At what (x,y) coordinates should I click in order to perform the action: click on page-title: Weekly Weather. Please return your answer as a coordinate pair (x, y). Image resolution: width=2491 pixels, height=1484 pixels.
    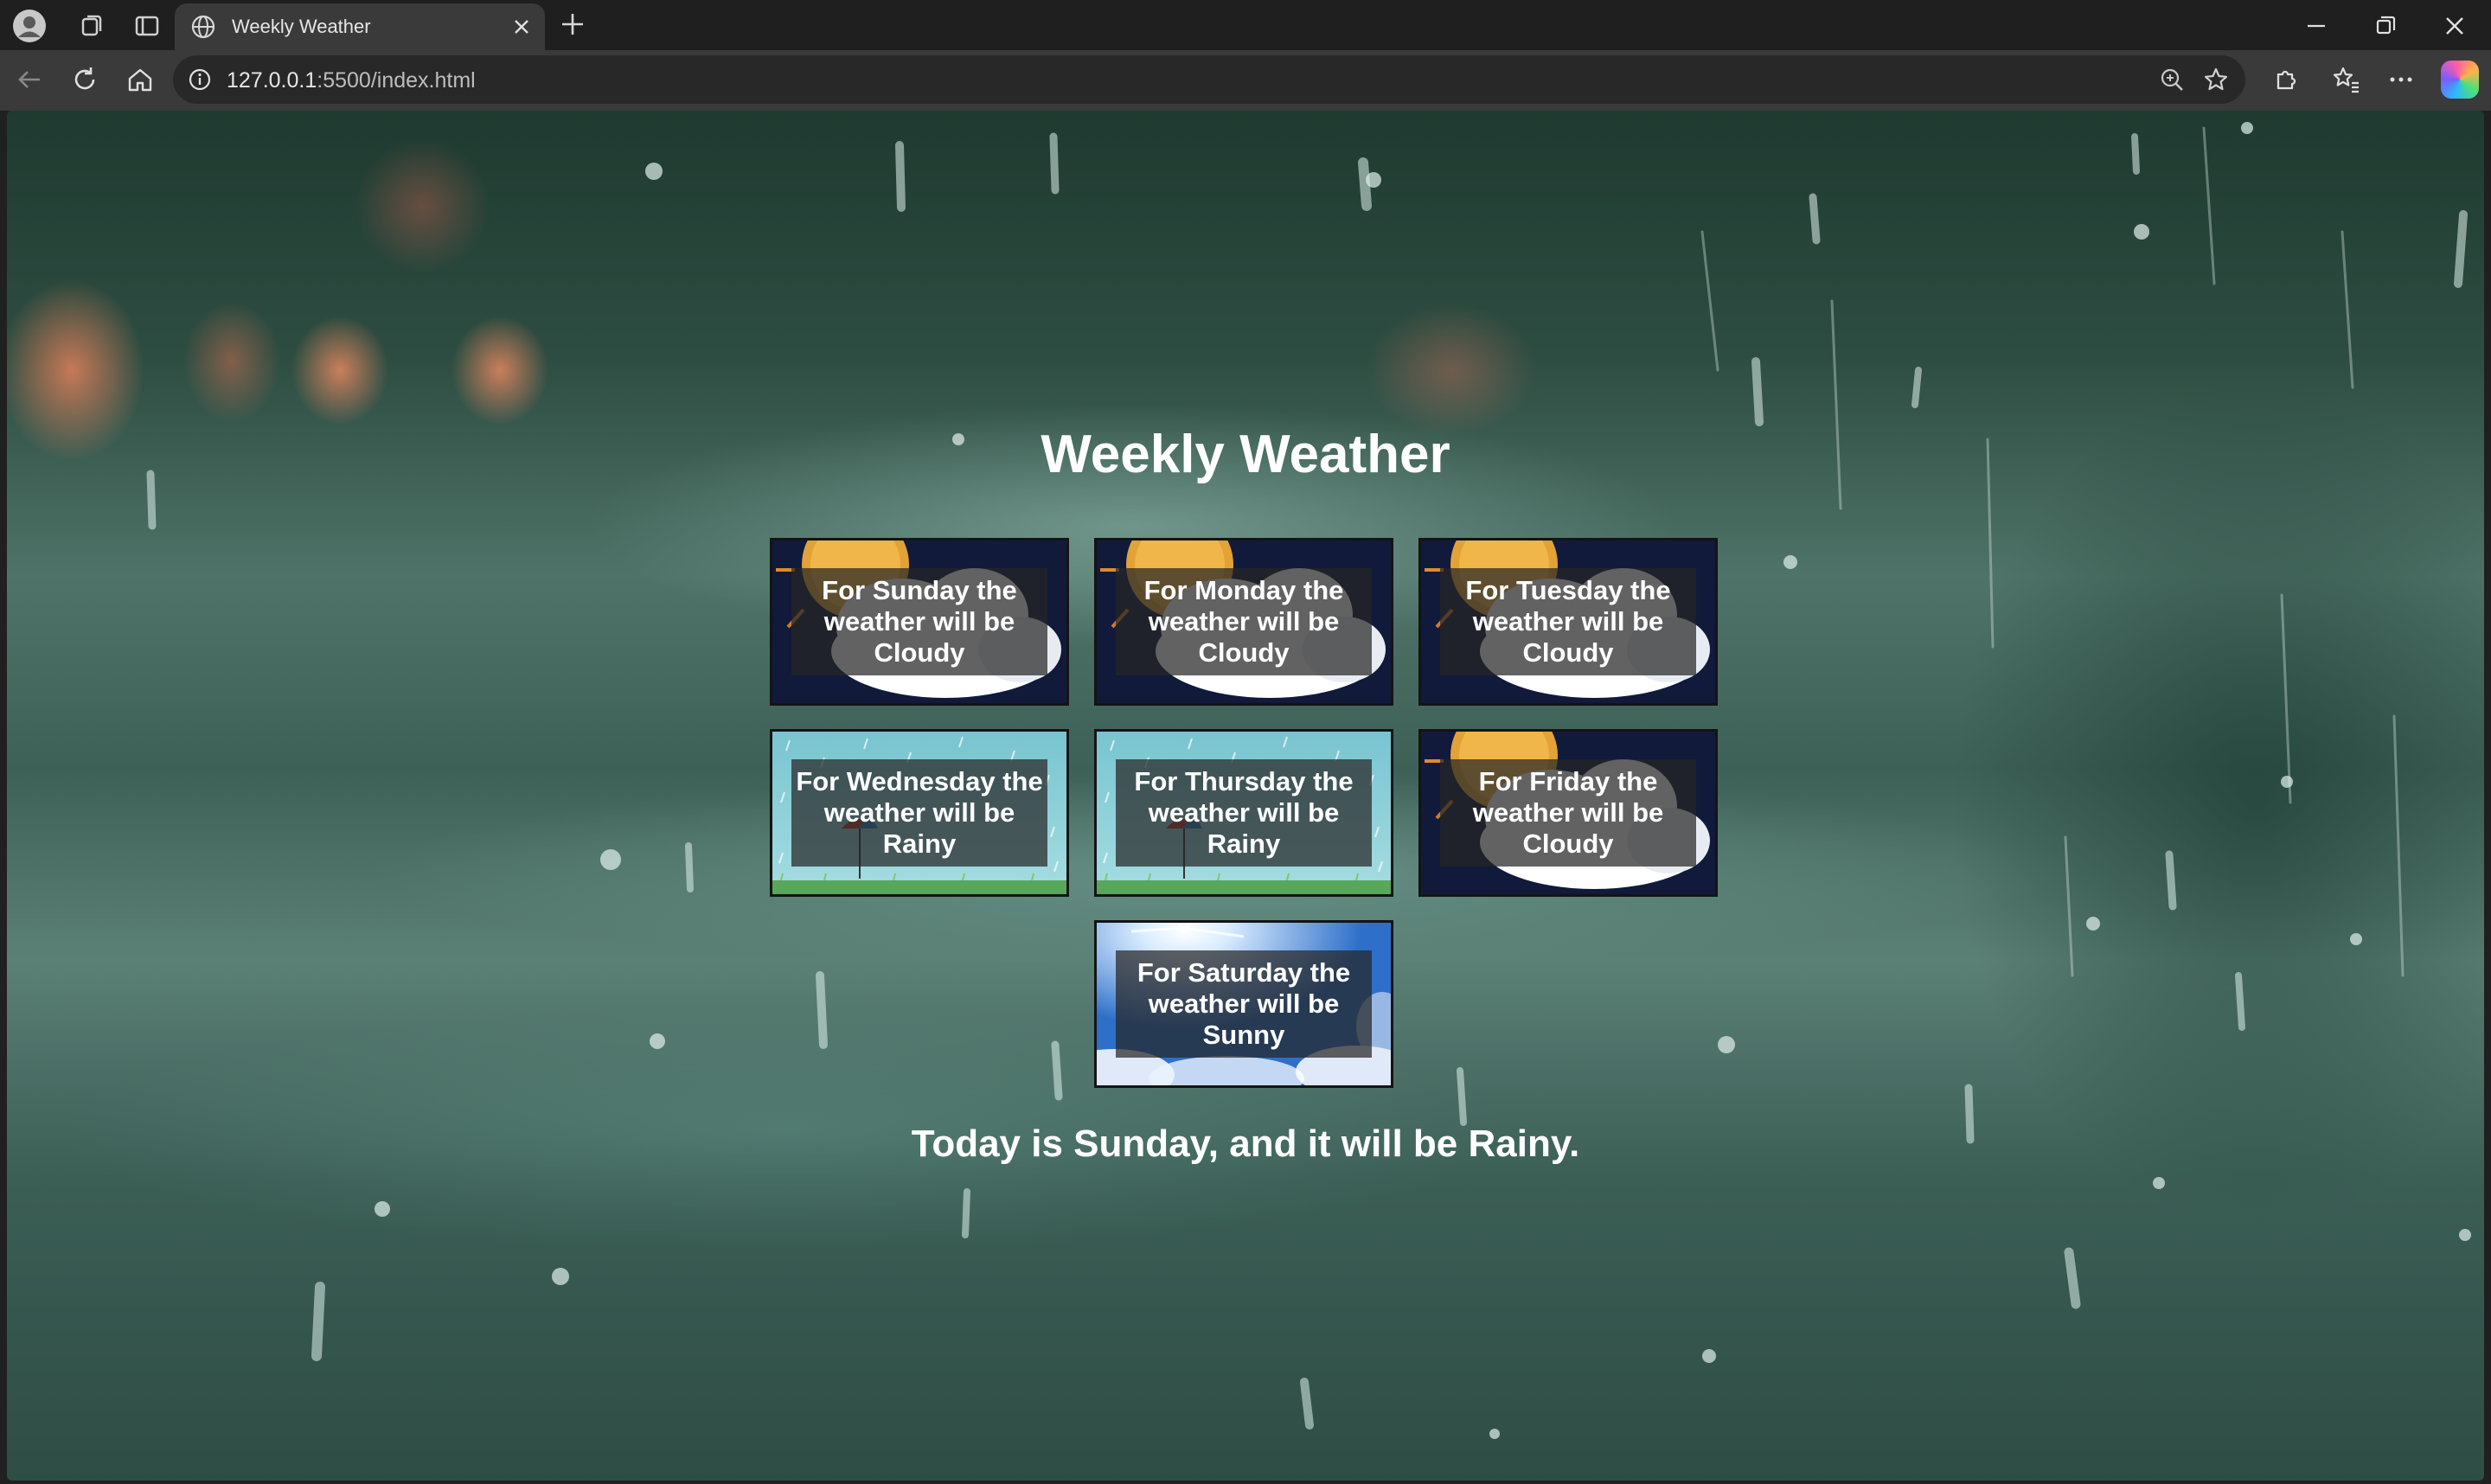
    Looking at the image, I should click on (1246, 455).